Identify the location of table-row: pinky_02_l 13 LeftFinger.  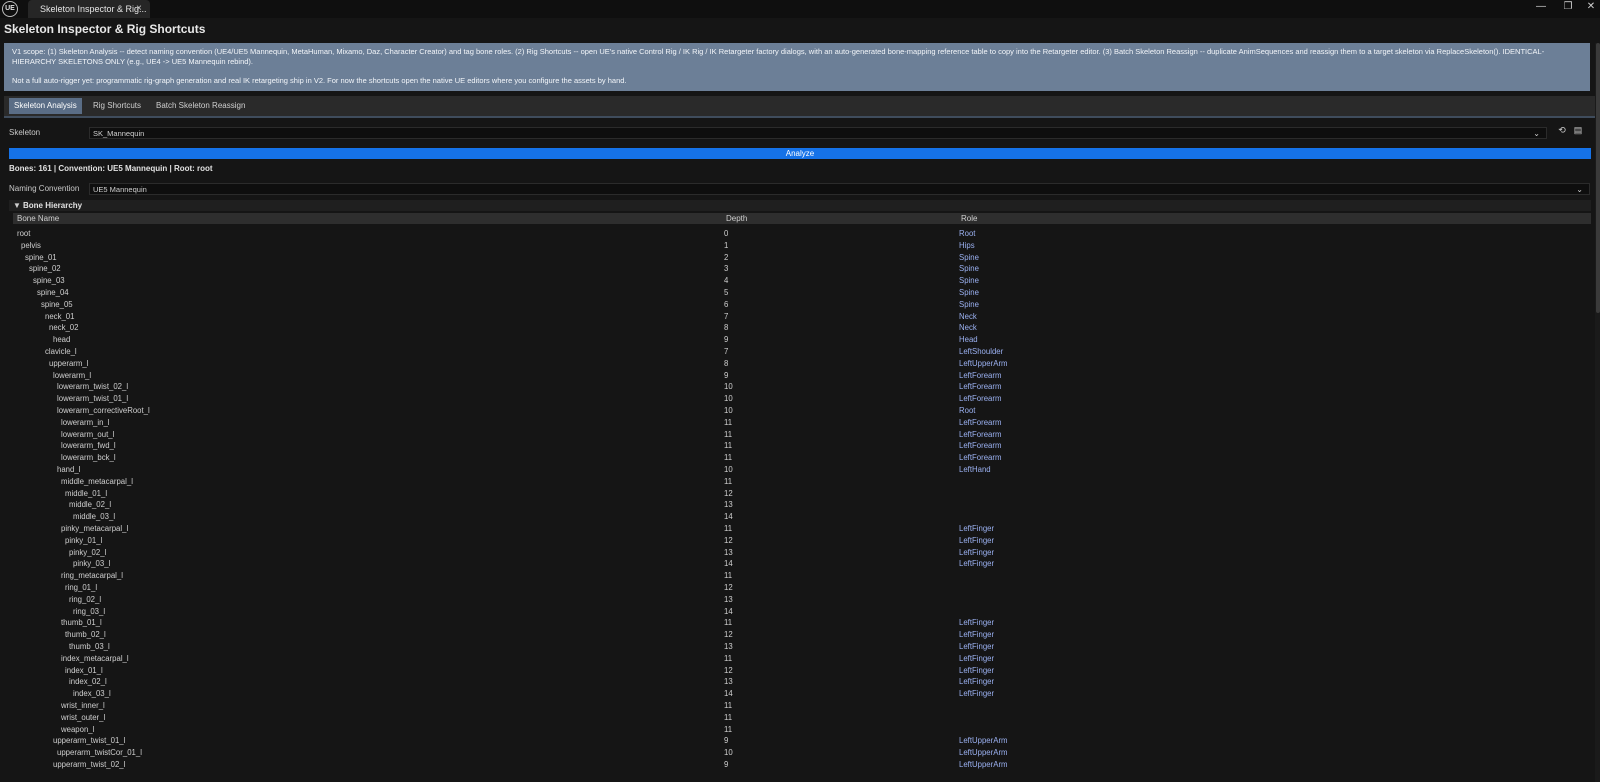
(795, 554).